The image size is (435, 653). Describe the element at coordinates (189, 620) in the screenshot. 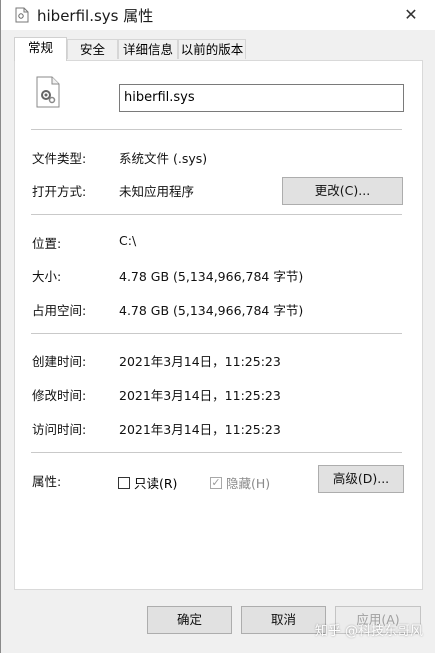

I see `ok-button: 确定` at that location.